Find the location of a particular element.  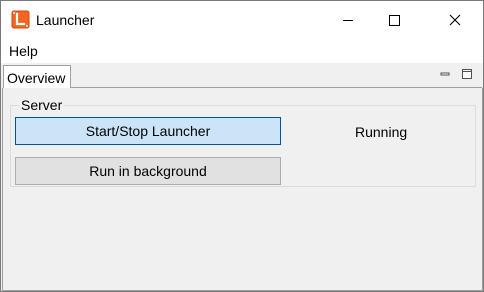

tab-overview: Overview is located at coordinates (37, 77).